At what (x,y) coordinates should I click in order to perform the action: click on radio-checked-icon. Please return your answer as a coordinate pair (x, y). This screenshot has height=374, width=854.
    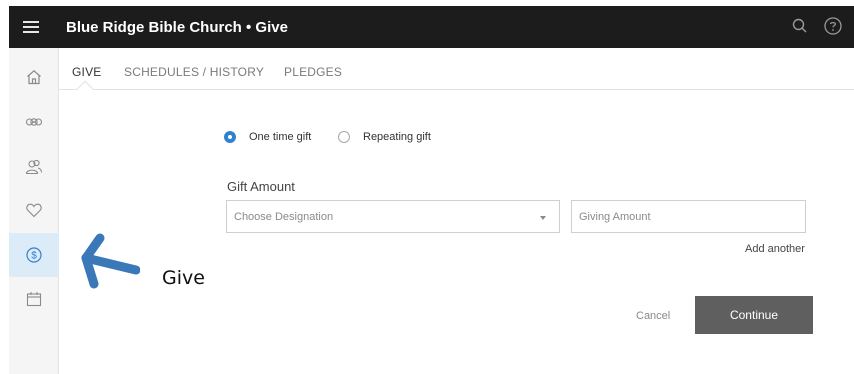
    Looking at the image, I should click on (230, 137).